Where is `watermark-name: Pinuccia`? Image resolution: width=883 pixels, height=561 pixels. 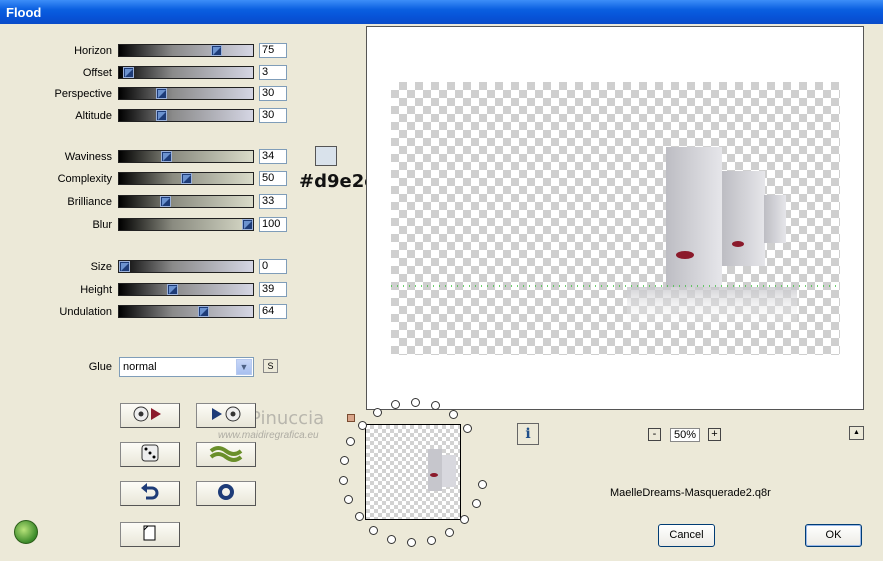 watermark-name: Pinuccia is located at coordinates (287, 418).